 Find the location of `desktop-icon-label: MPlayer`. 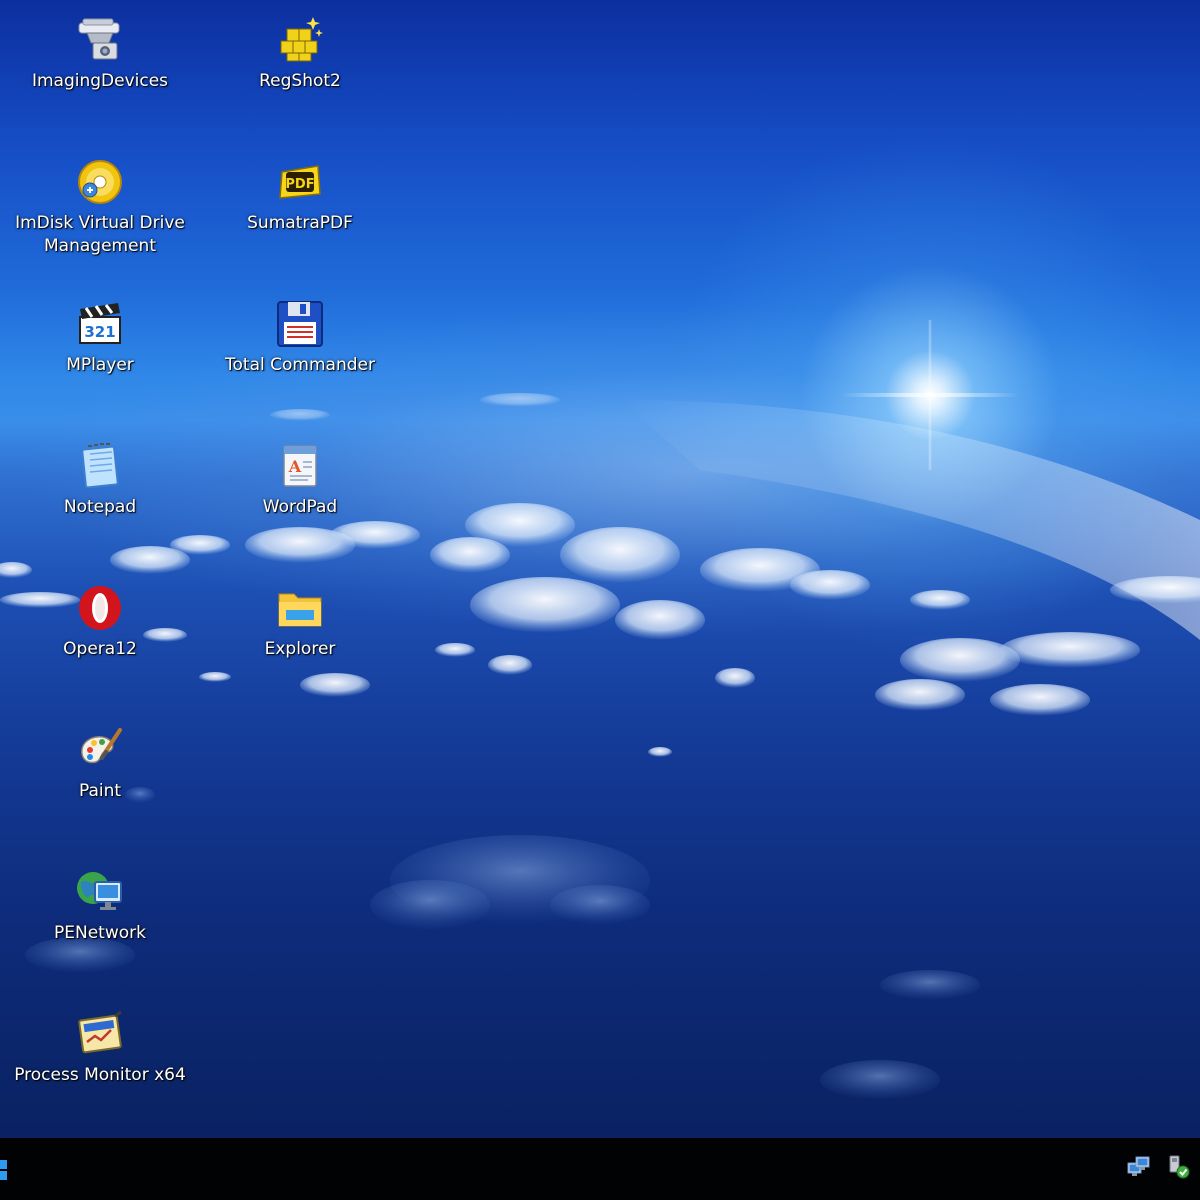

desktop-icon-label: MPlayer is located at coordinates (100, 365).